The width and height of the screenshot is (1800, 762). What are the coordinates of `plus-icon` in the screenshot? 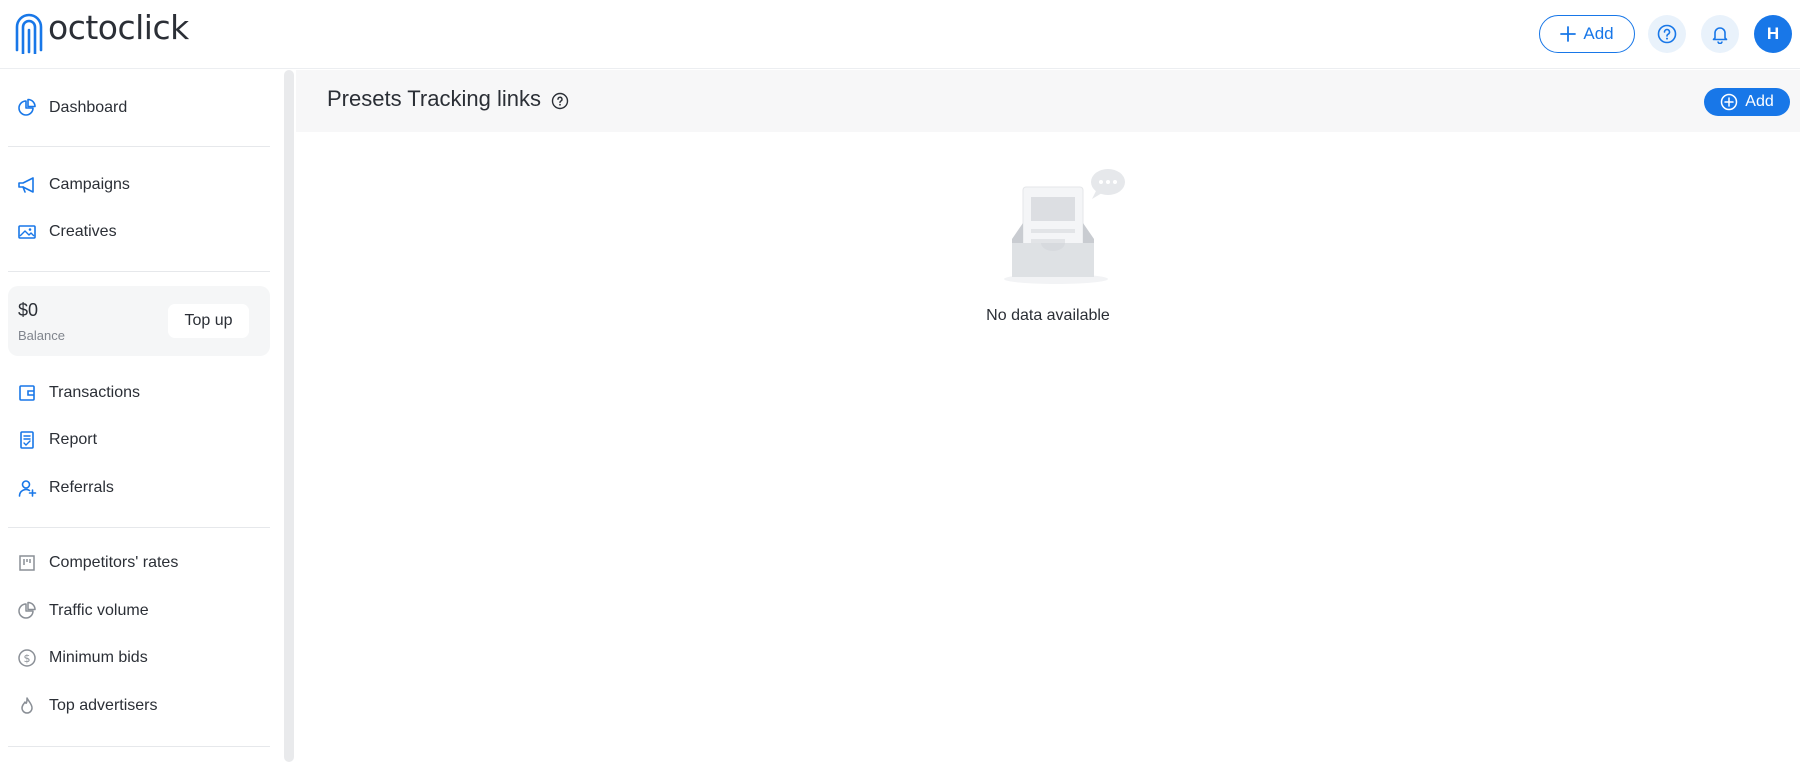 It's located at (1568, 34).